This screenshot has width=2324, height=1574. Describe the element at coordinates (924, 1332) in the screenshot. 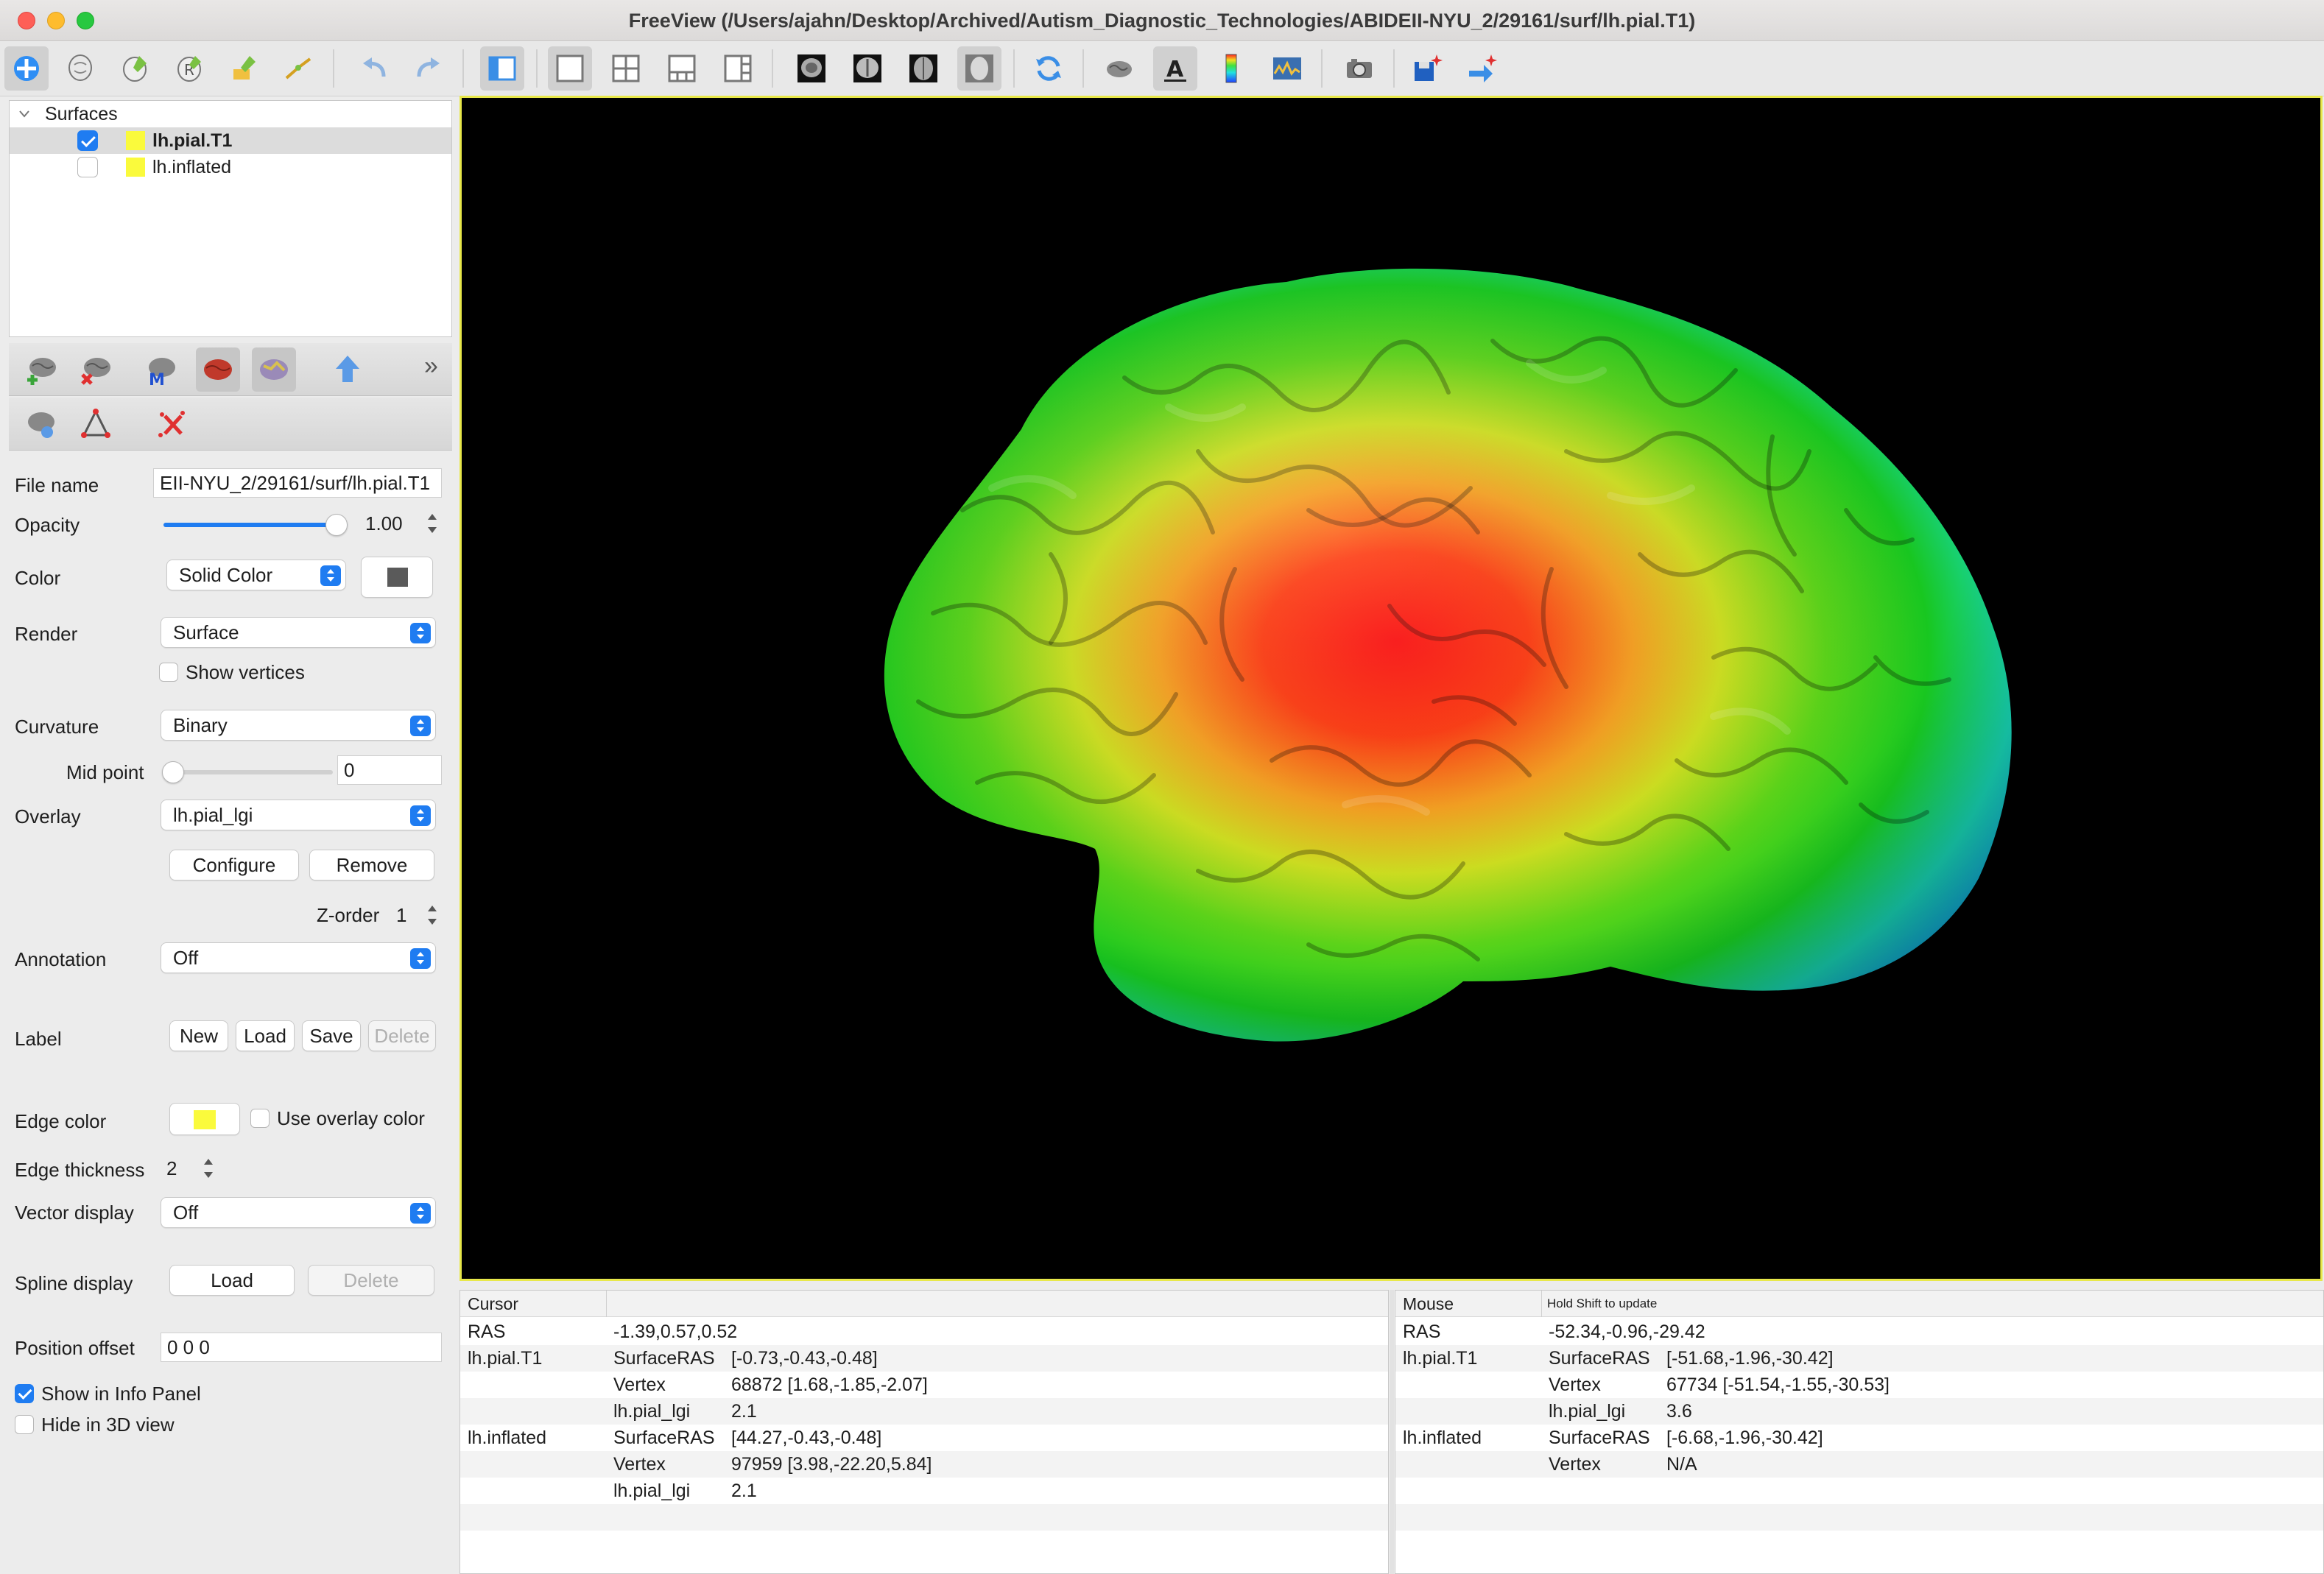

I see `info-row: RAS -1.39,0.57,0.52` at that location.